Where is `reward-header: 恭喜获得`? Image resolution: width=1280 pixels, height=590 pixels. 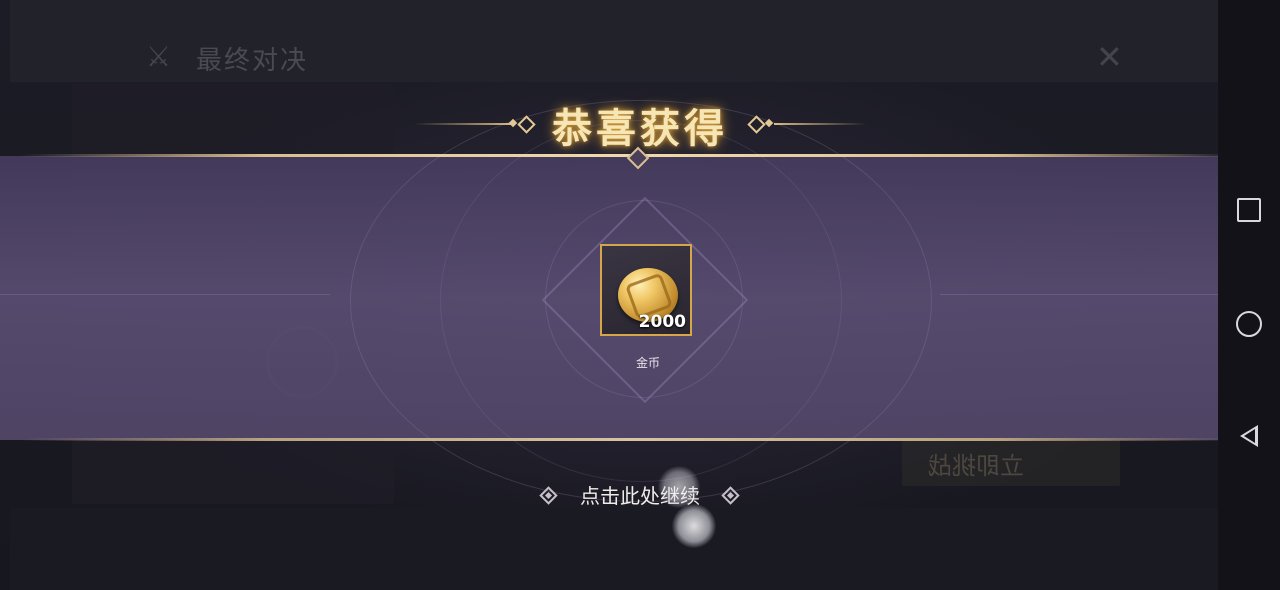 reward-header: 恭喜获得 is located at coordinates (640, 126).